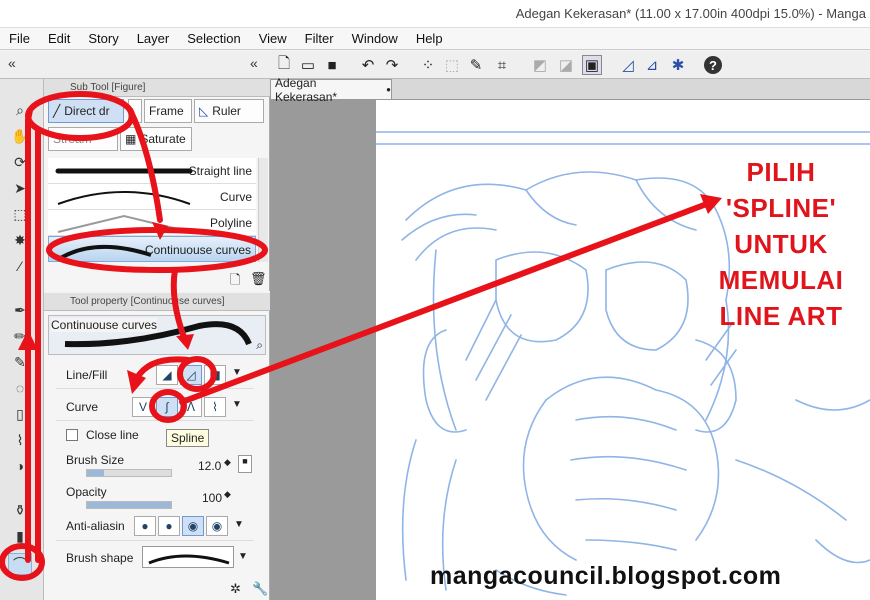  What do you see at coordinates (191, 375) in the screenshot?
I see `line-shape-icon: ◿` at bounding box center [191, 375].